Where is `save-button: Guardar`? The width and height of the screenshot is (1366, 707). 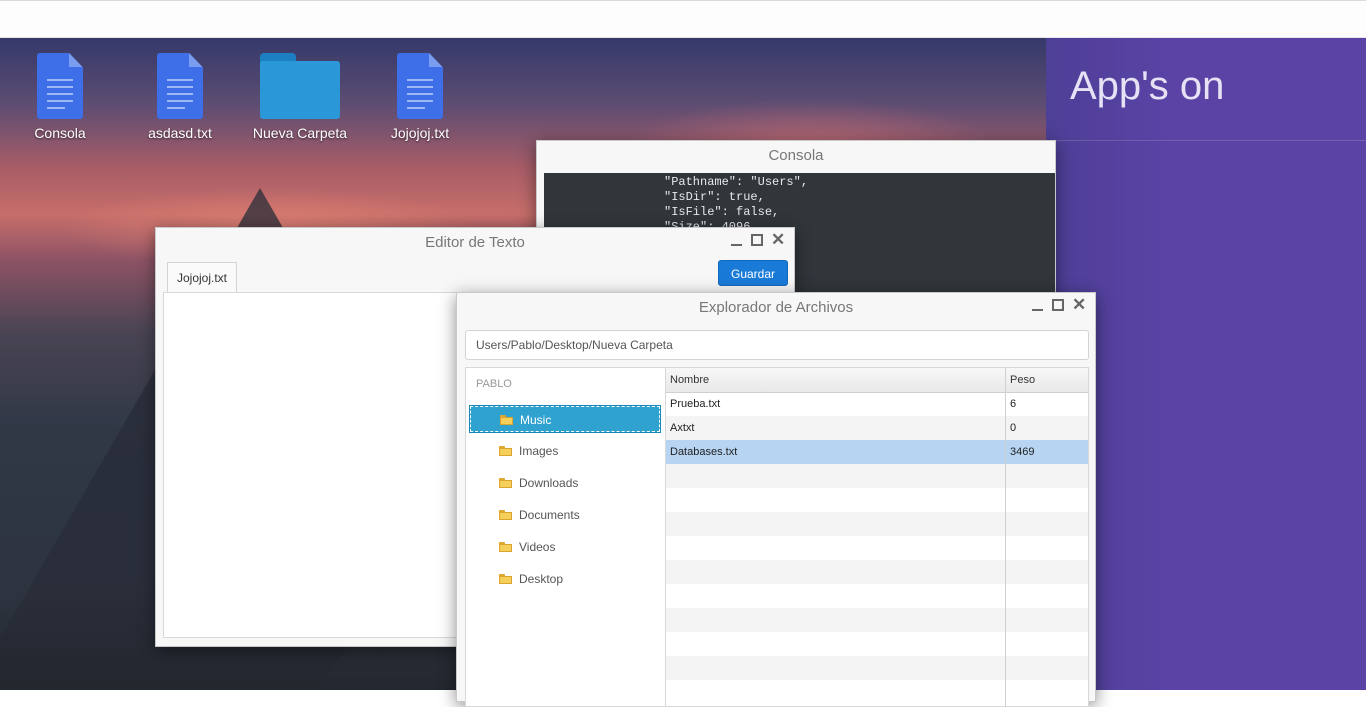 save-button: Guardar is located at coordinates (753, 273).